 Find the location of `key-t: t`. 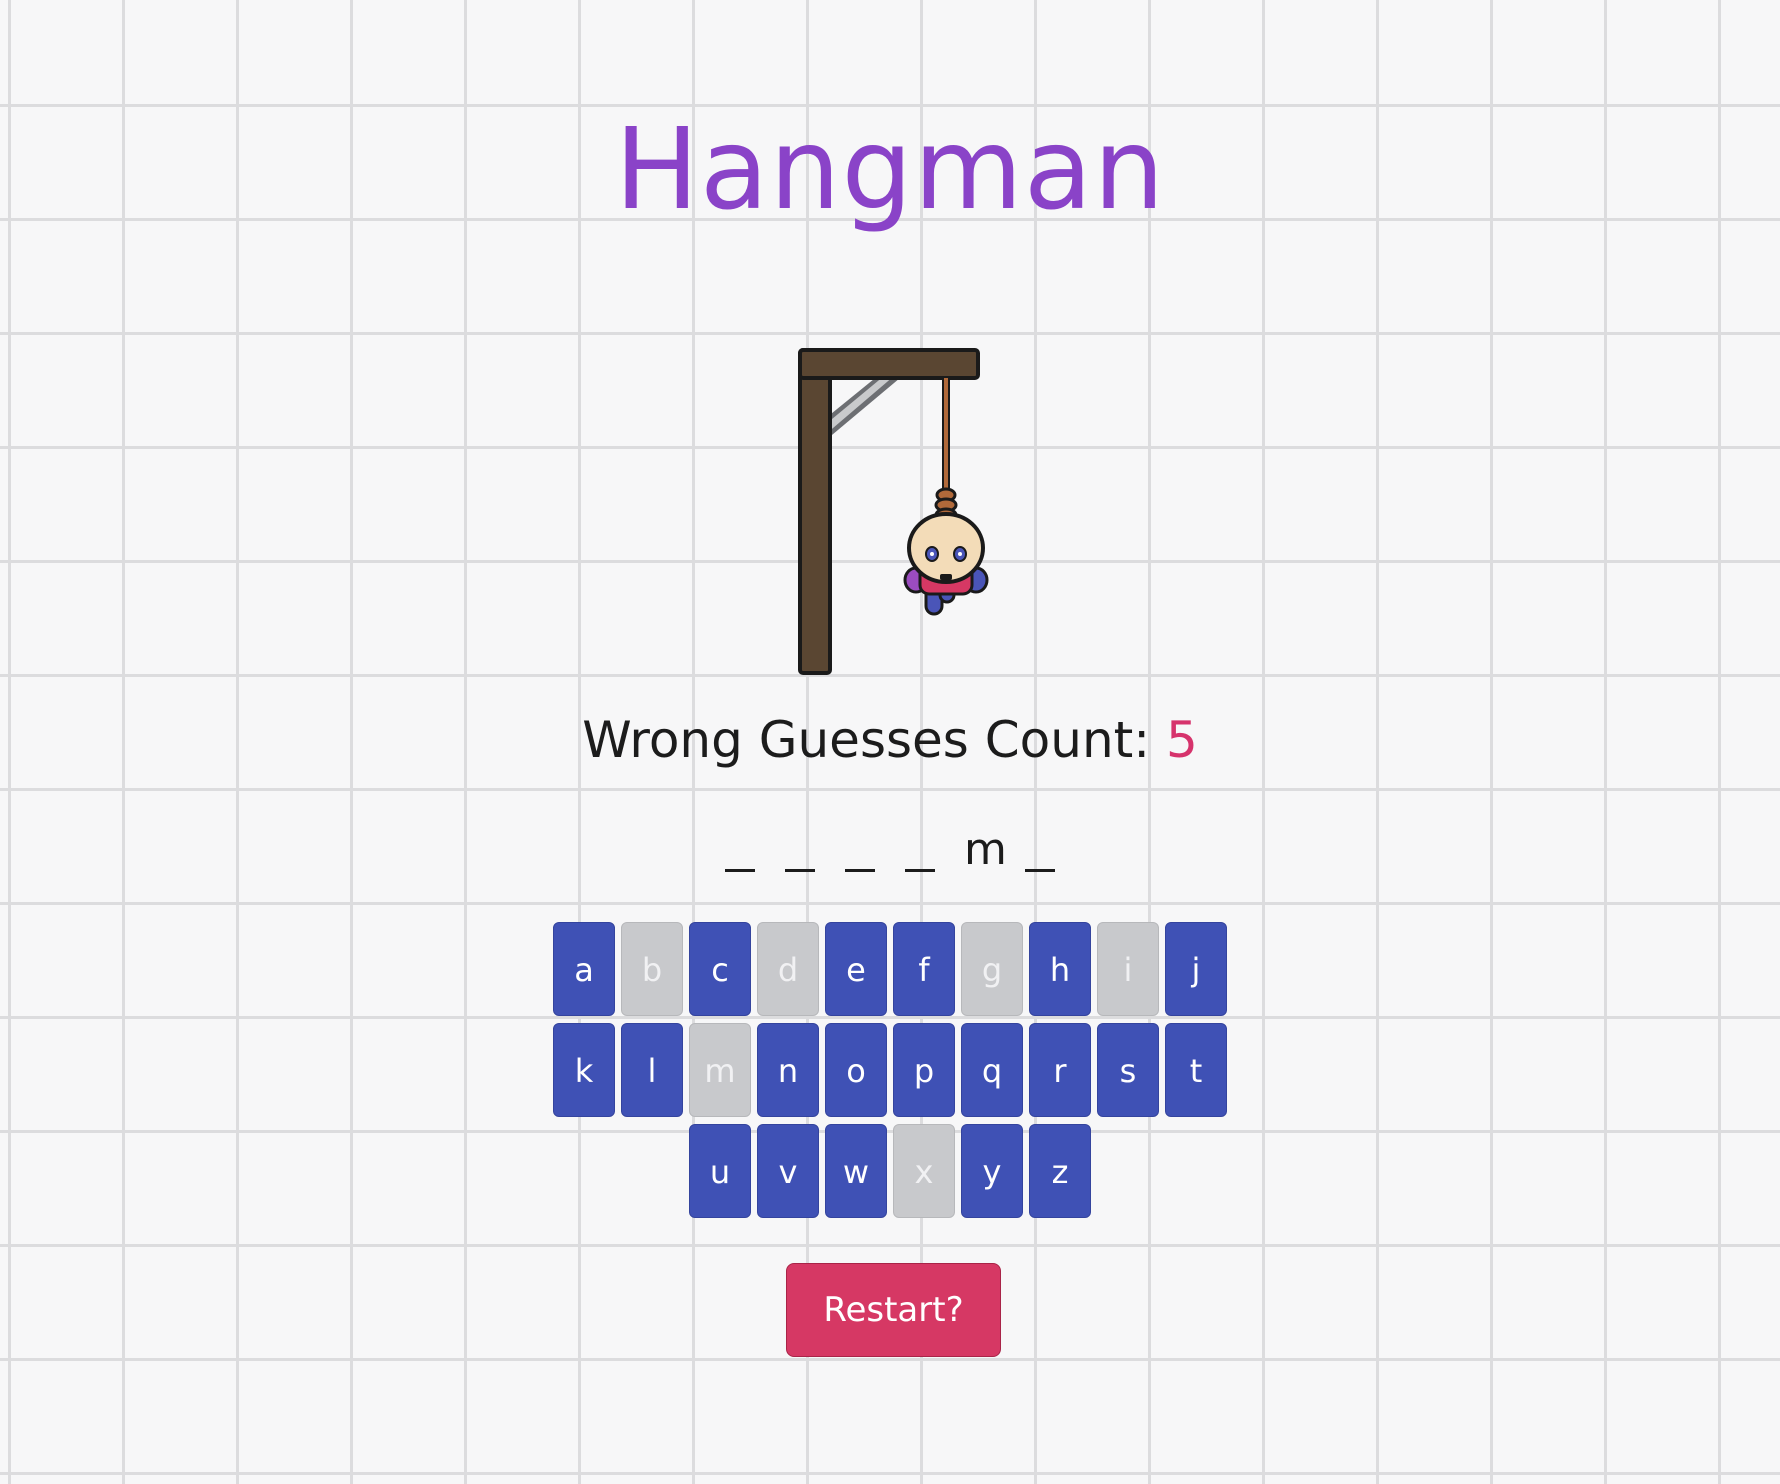

key-t: t is located at coordinates (1196, 1070).